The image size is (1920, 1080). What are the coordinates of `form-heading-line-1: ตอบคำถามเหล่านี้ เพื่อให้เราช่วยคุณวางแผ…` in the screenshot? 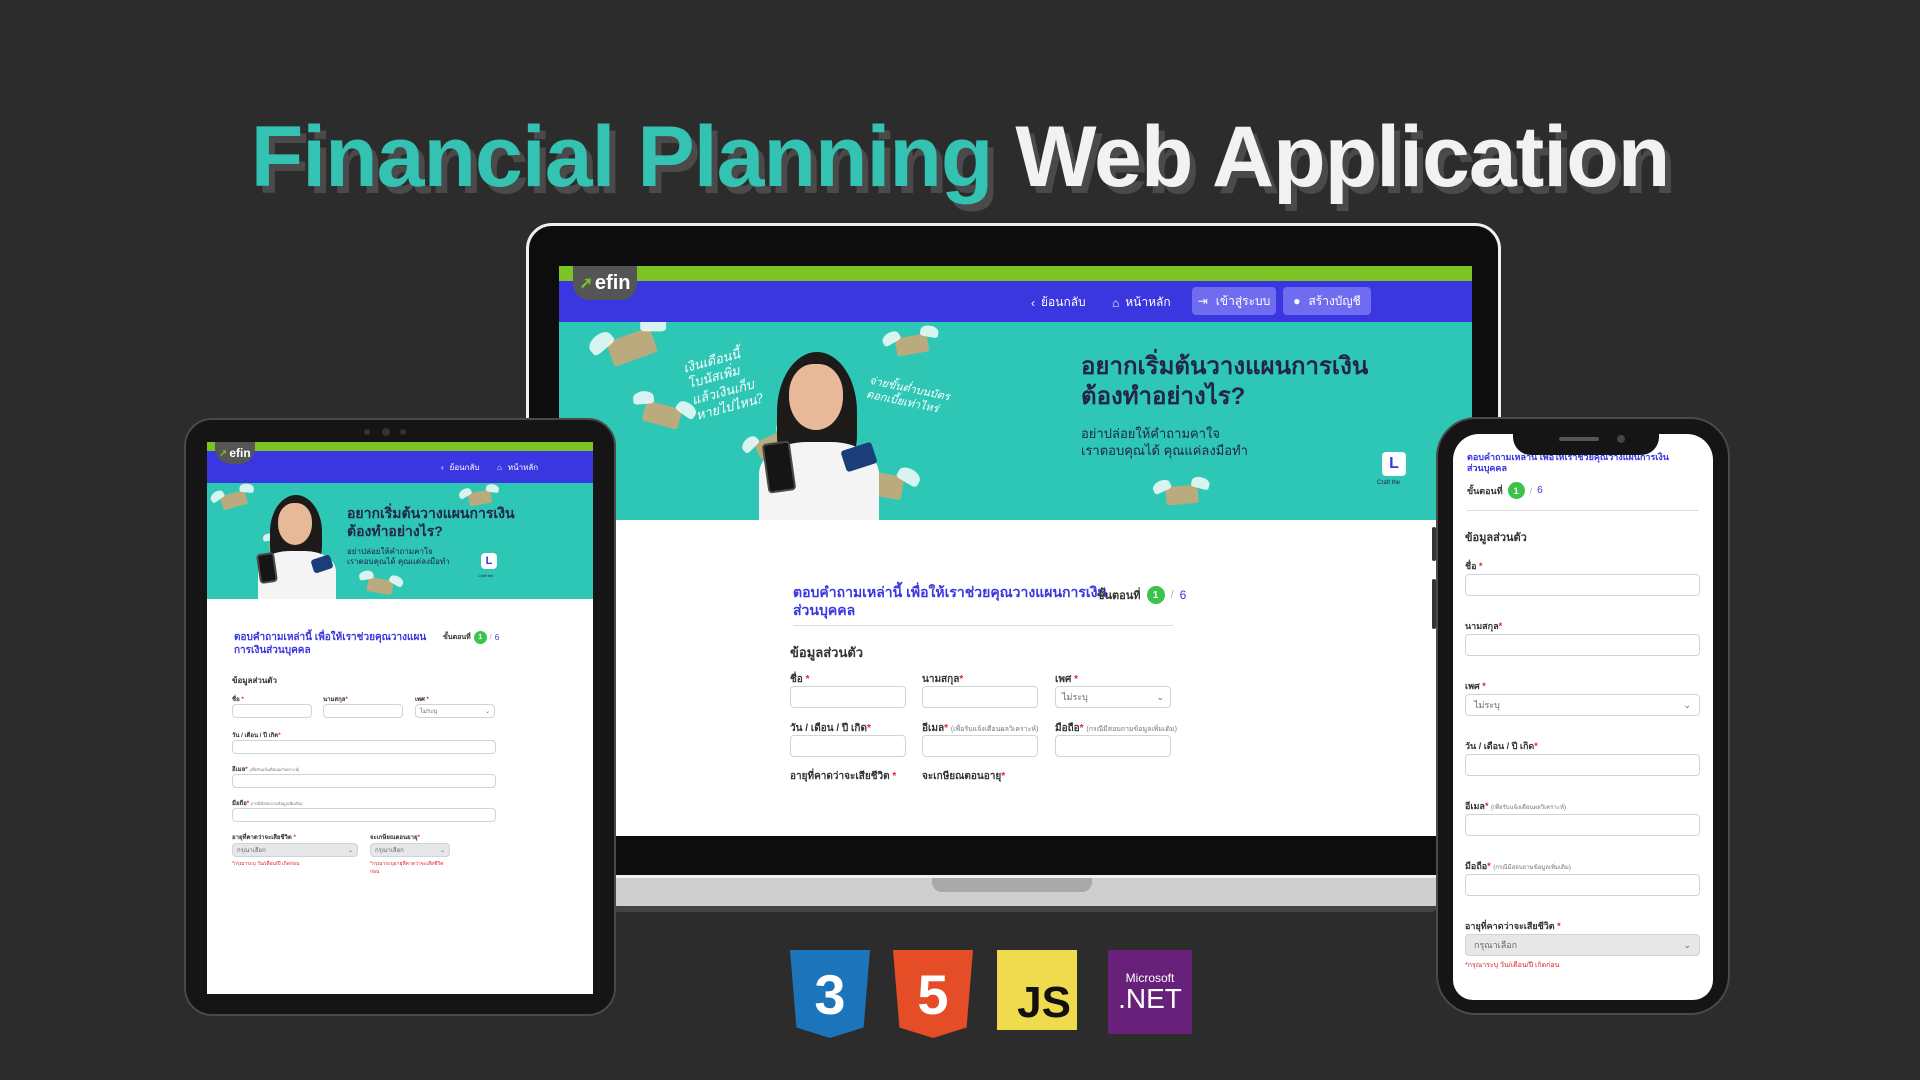 It's located at (330, 637).